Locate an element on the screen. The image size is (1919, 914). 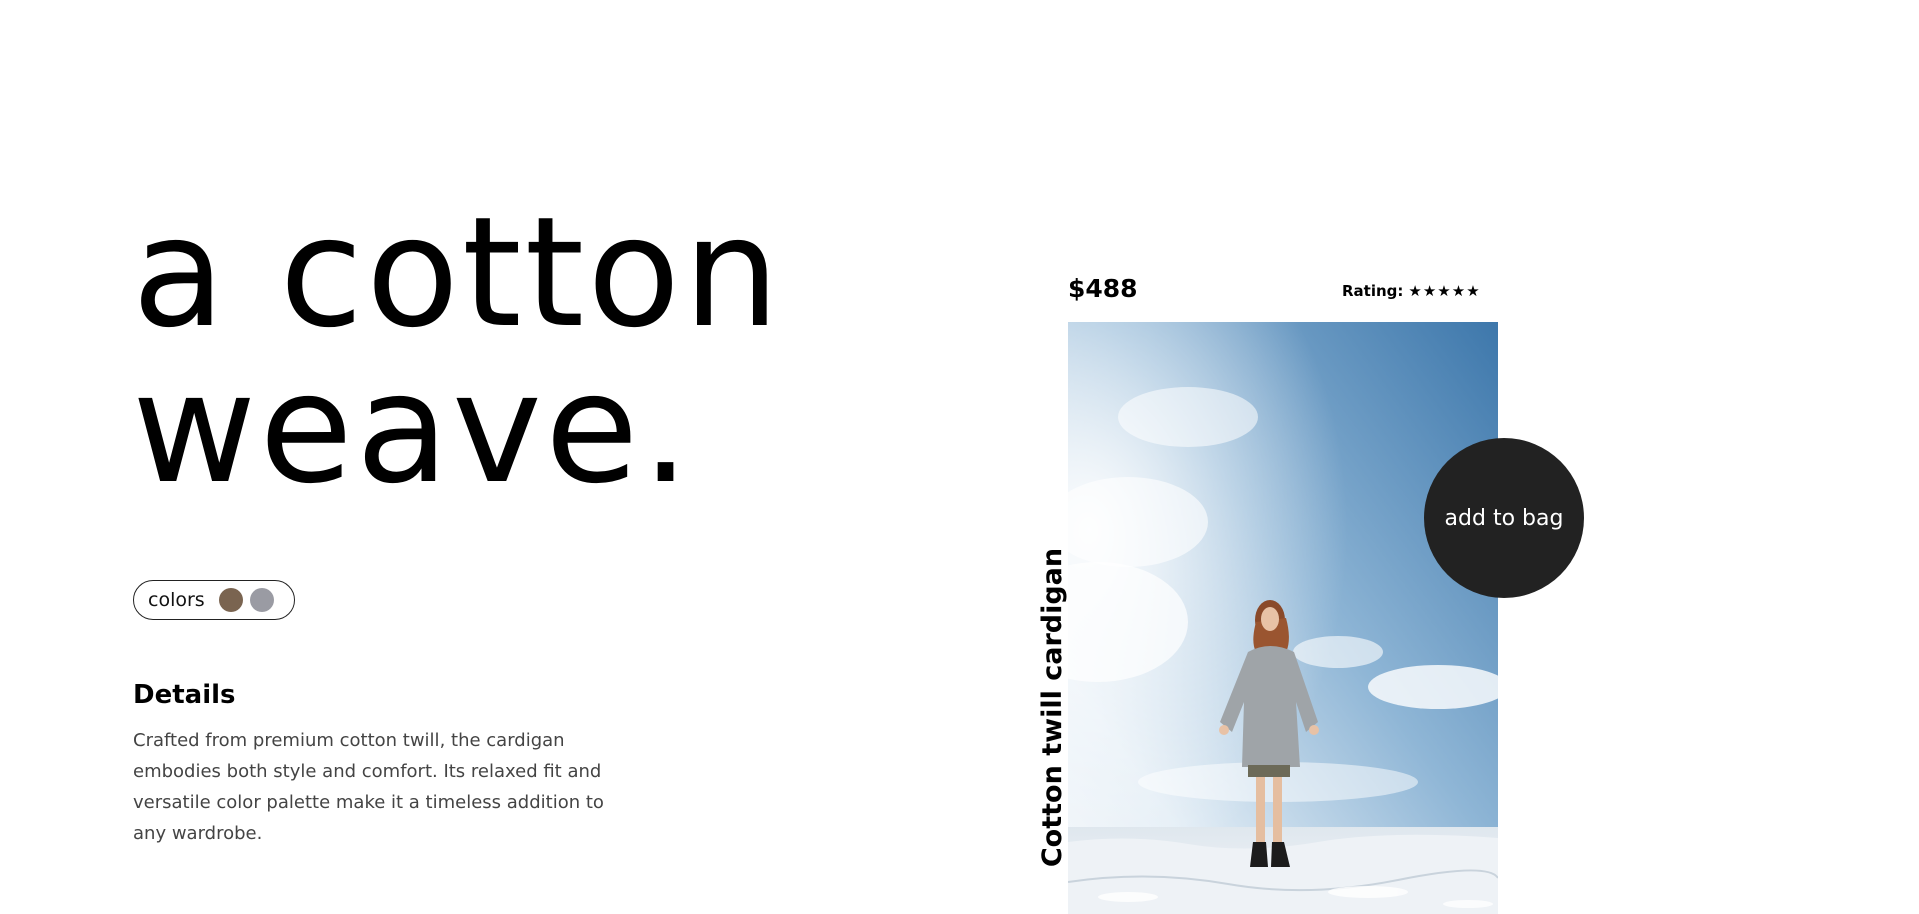
product-name: Cotton twill cardigan is located at coordinates (1053, 706).